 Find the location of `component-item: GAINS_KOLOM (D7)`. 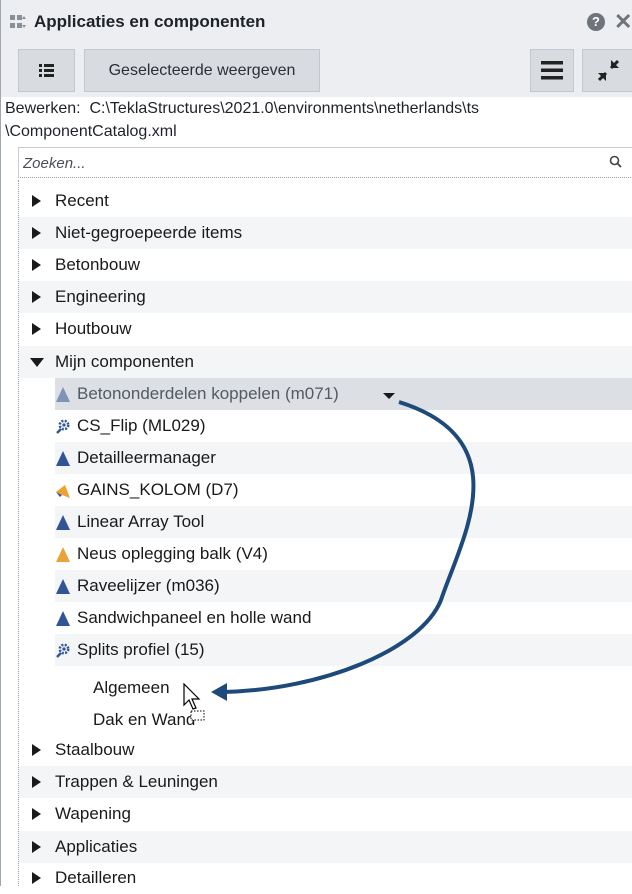

component-item: GAINS_KOLOM (D7) is located at coordinates (343, 490).